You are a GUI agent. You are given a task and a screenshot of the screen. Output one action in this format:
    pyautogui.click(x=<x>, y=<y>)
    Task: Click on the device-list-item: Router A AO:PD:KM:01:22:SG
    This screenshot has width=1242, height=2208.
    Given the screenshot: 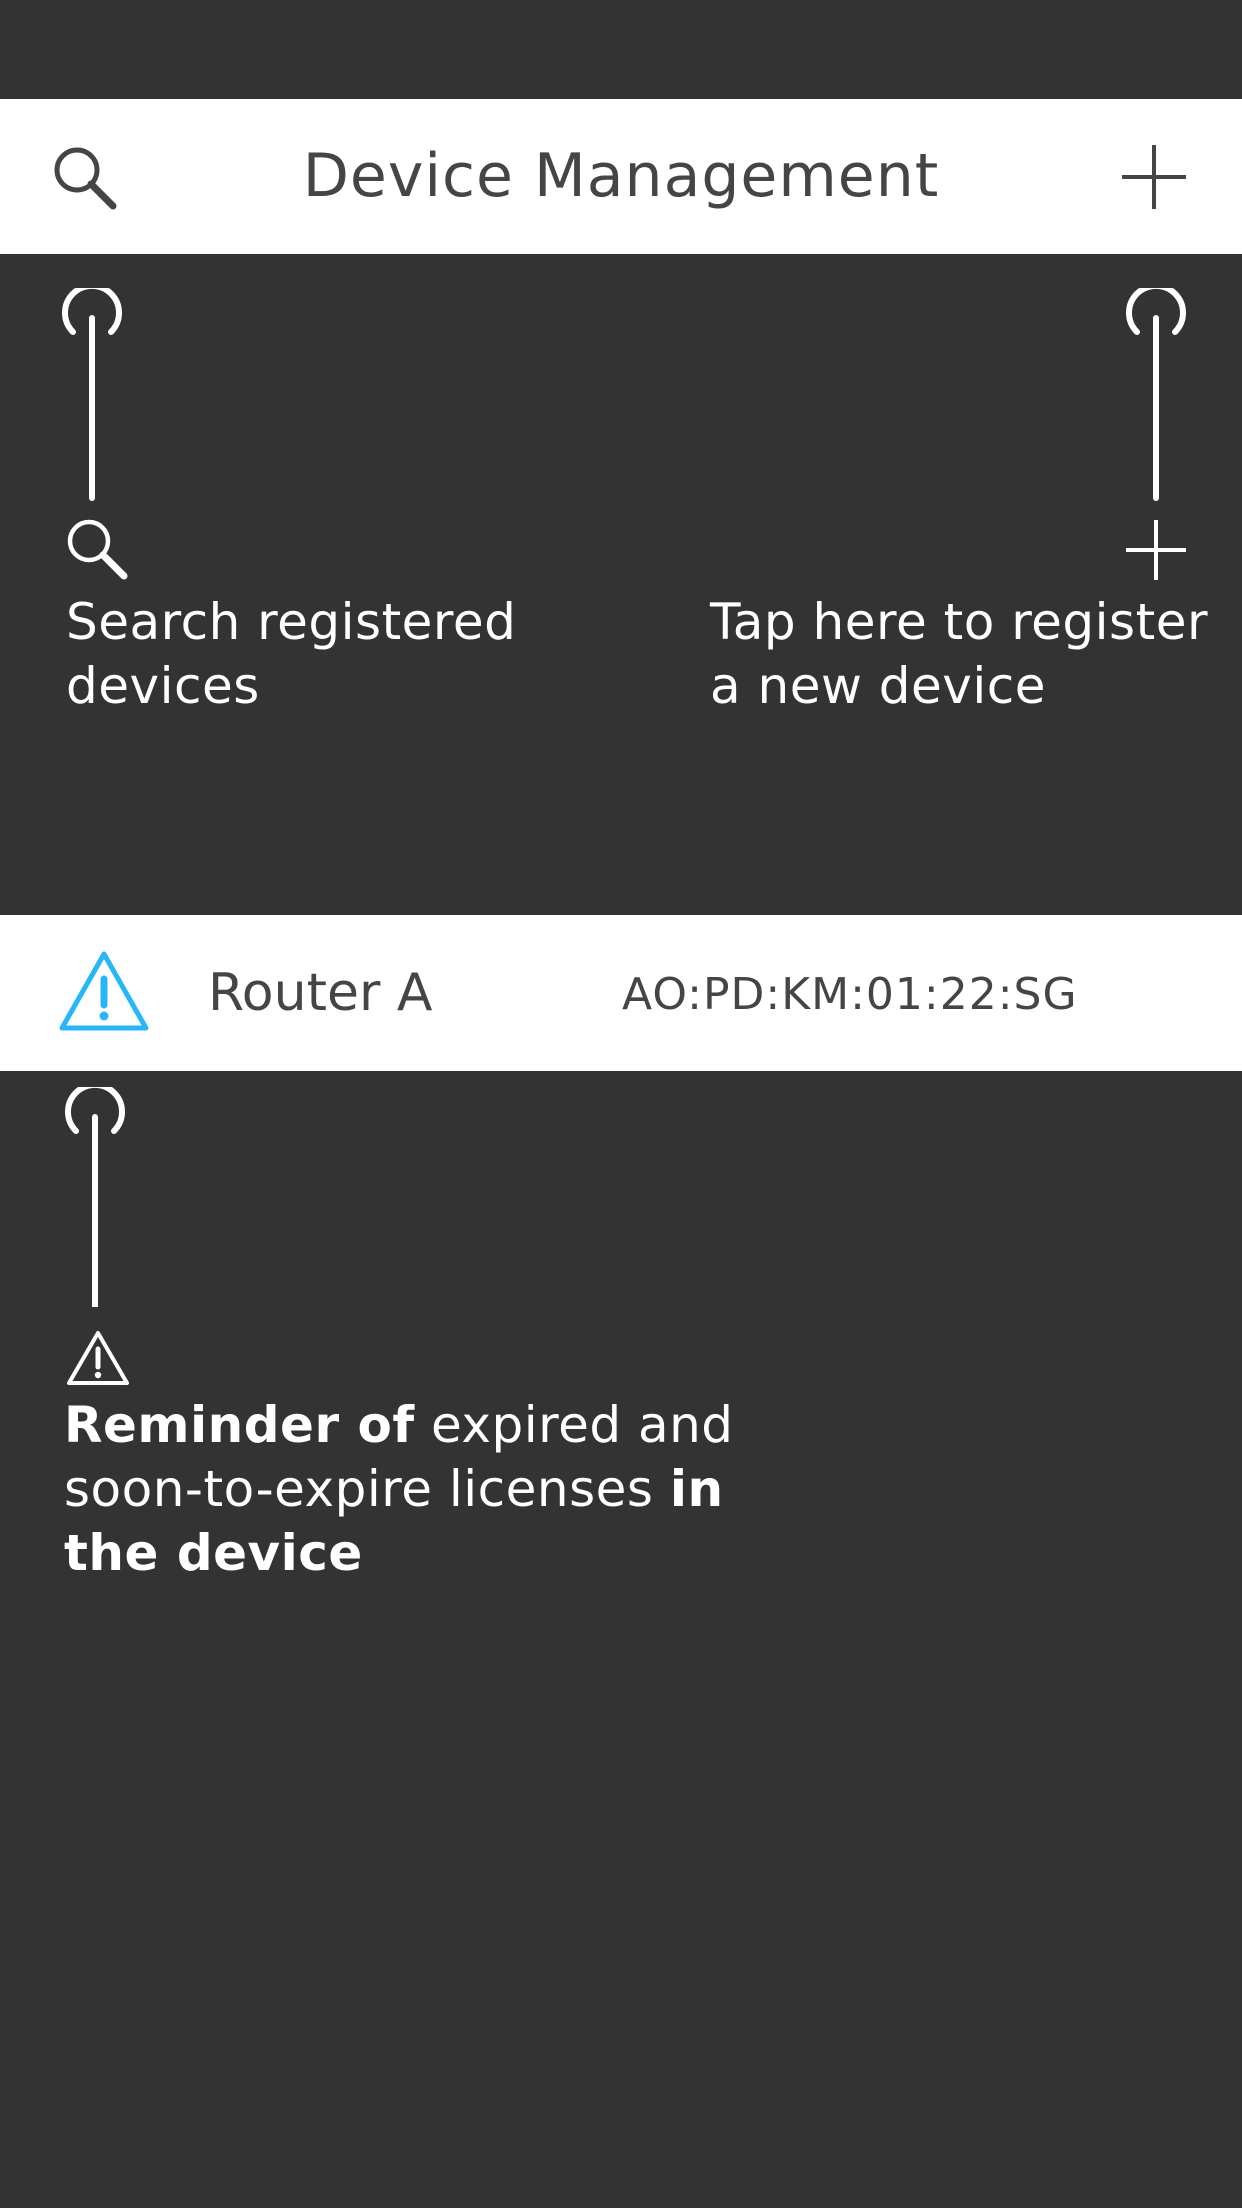 What is the action you would take?
    pyautogui.click(x=621, y=993)
    